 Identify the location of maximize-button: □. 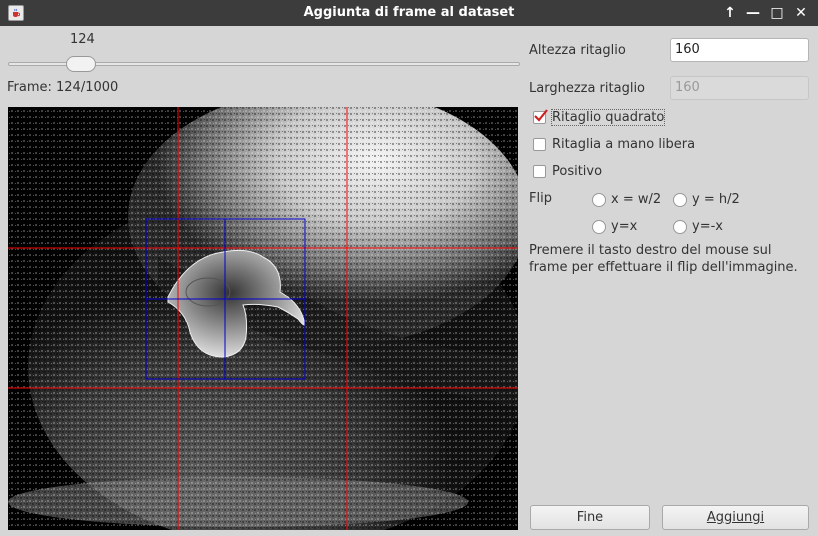
(777, 13).